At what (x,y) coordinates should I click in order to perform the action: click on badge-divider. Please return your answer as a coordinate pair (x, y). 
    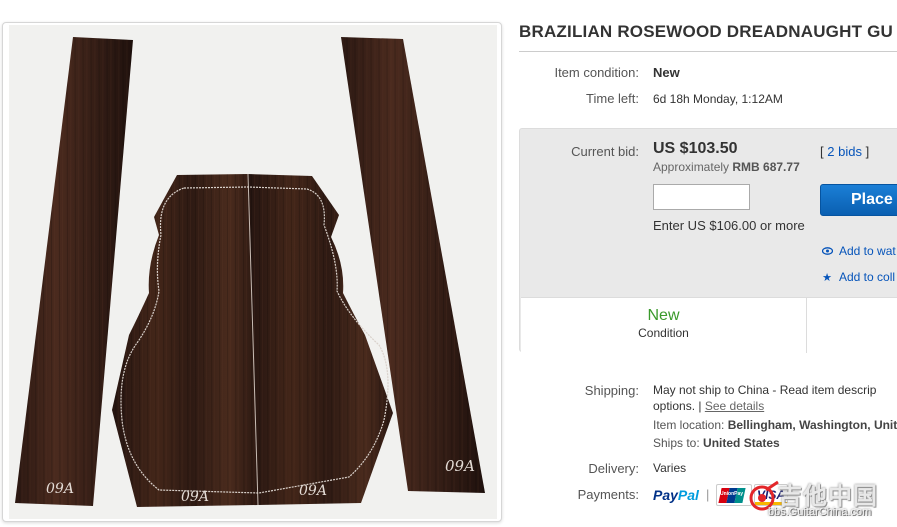
    Looking at the image, I should click on (806, 325).